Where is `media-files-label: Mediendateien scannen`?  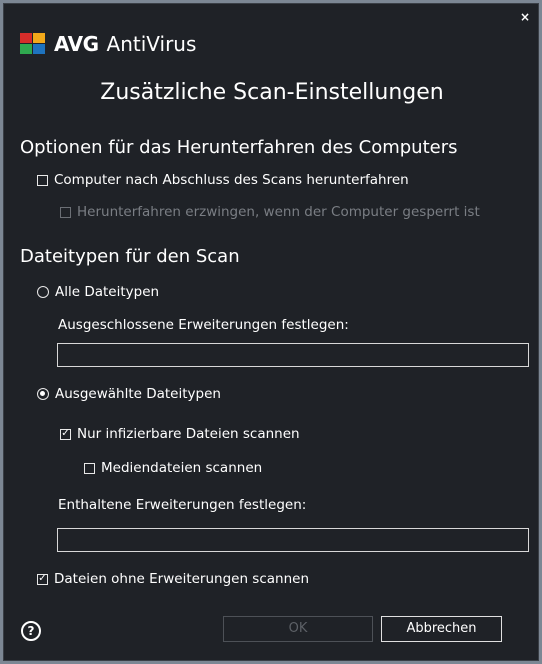 media-files-label: Mediendateien scannen is located at coordinates (182, 468).